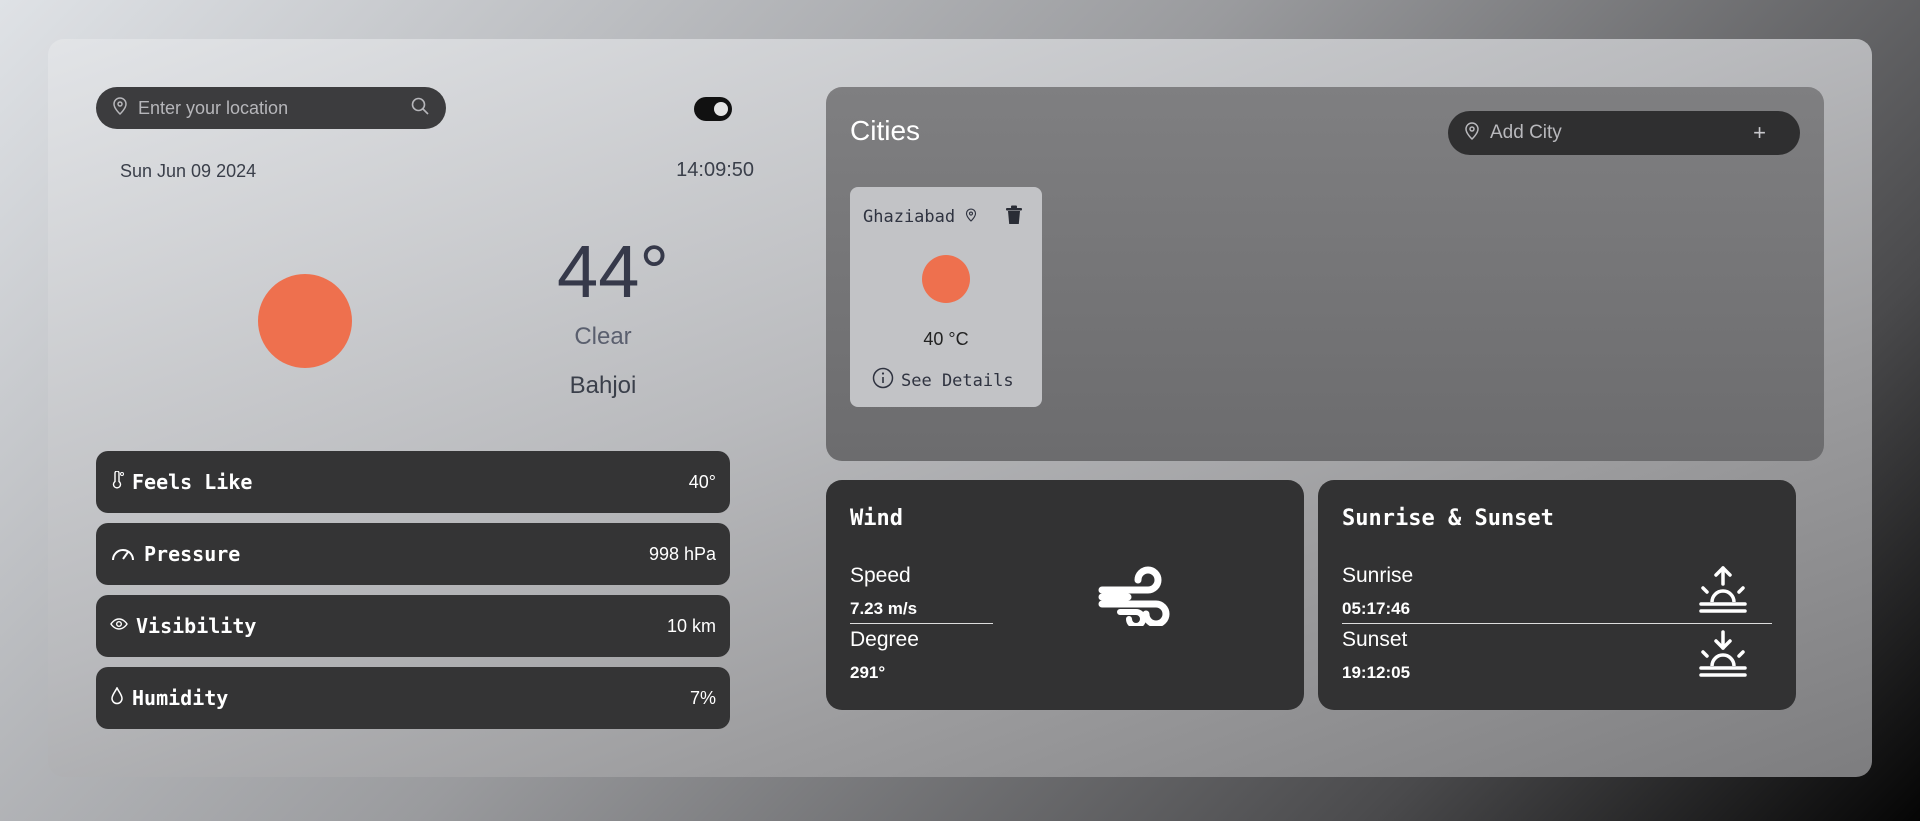  Describe the element at coordinates (946, 339) in the screenshot. I see `city-temperature: 40 °C` at that location.